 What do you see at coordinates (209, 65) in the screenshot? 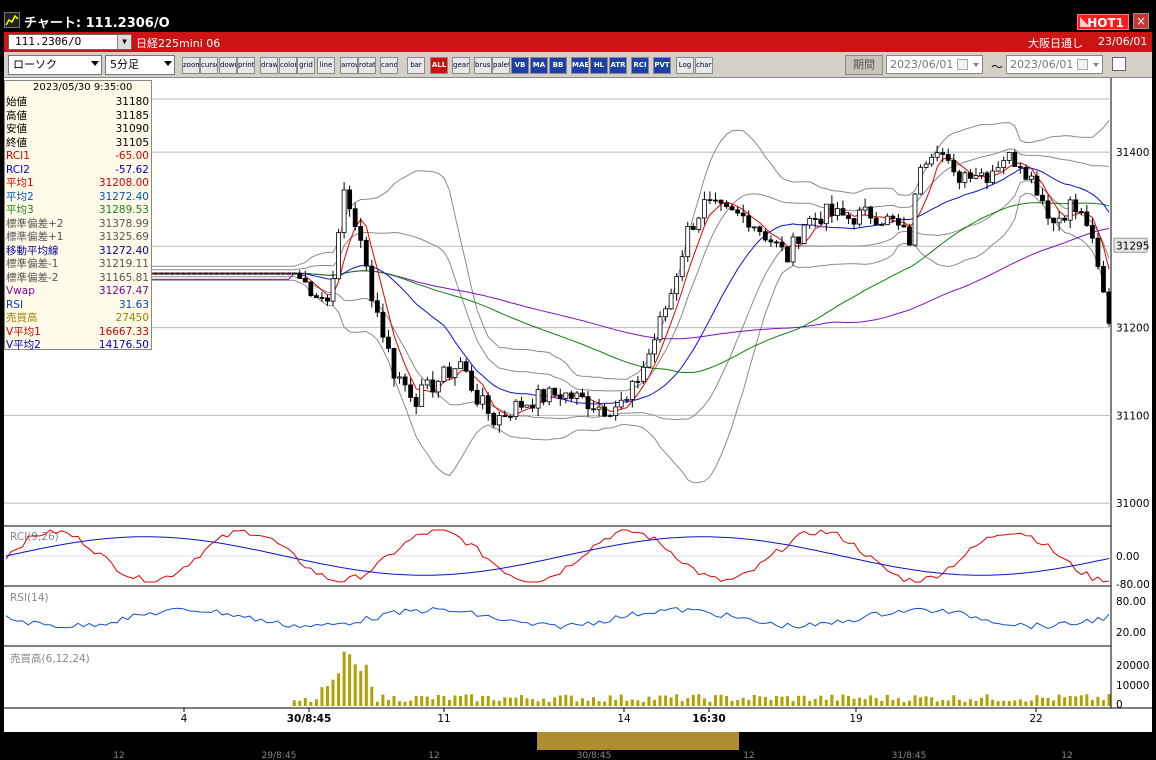
I see `tool-button-cursor: cursor` at bounding box center [209, 65].